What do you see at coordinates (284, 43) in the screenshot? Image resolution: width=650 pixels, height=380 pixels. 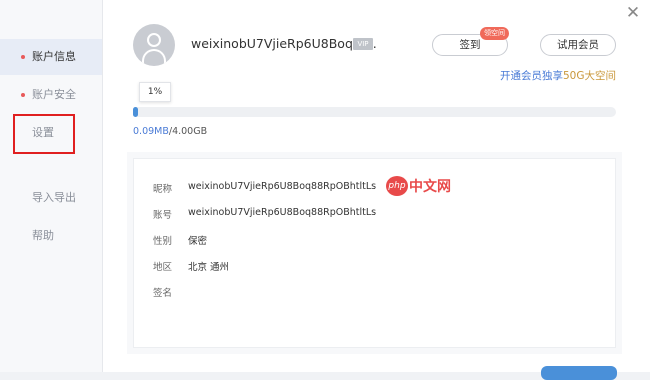 I see `username: weixinobU7VjieRp6U8Boq88..` at bounding box center [284, 43].